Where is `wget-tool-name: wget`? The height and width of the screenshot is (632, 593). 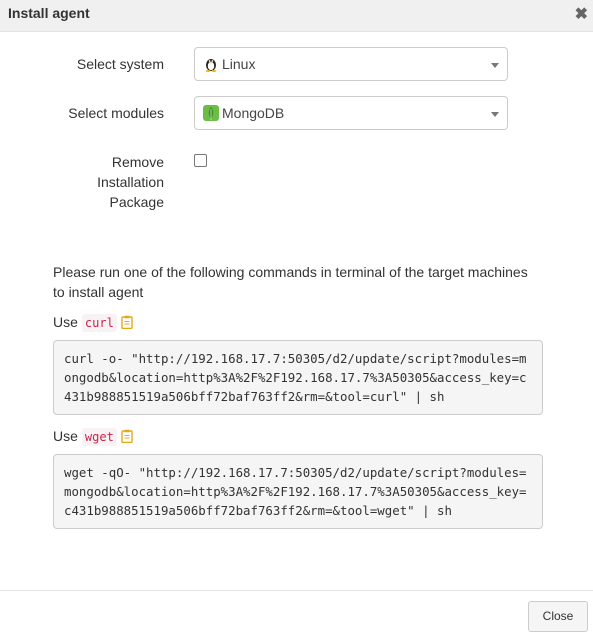 wget-tool-name: wget is located at coordinates (99, 437).